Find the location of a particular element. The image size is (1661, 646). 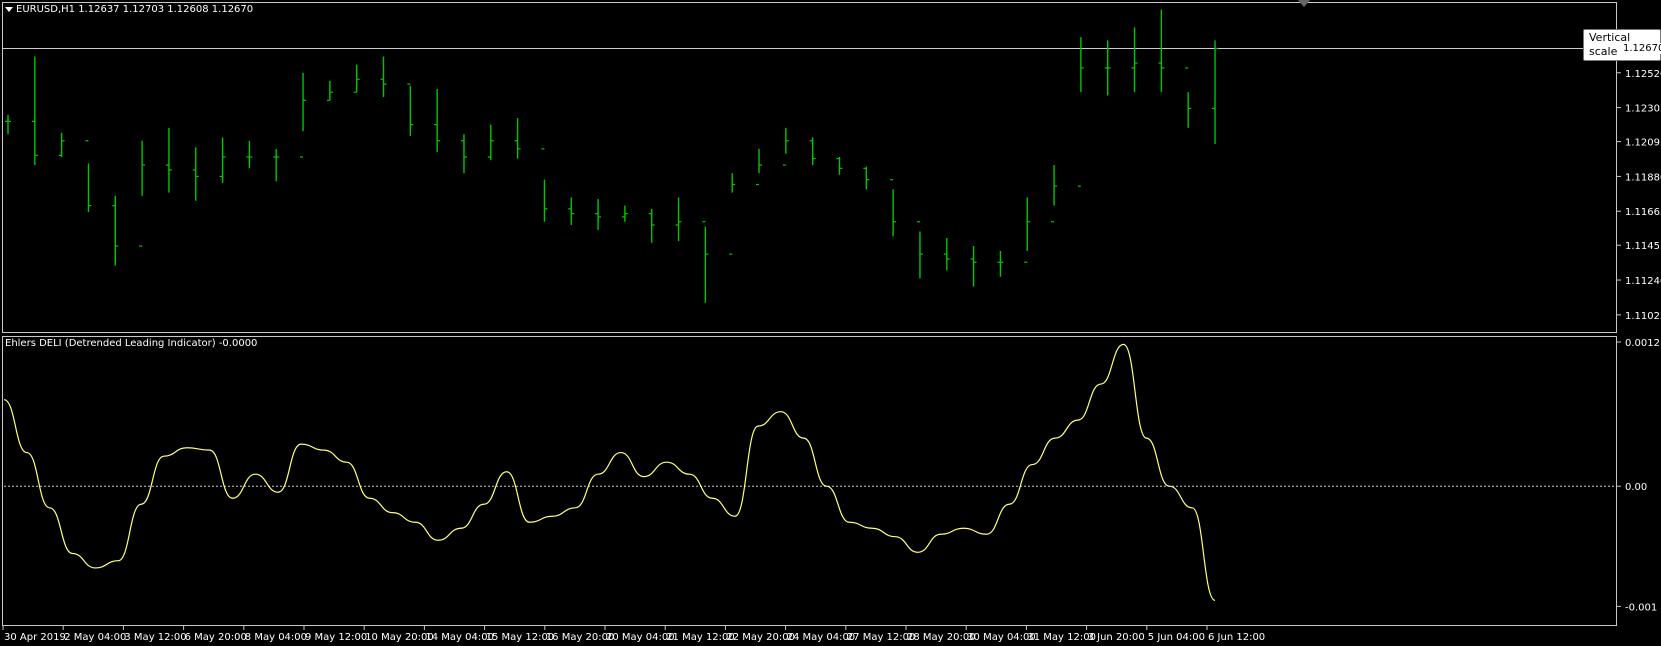

price-axis-label: 1.12305 is located at coordinates (1643, 109).